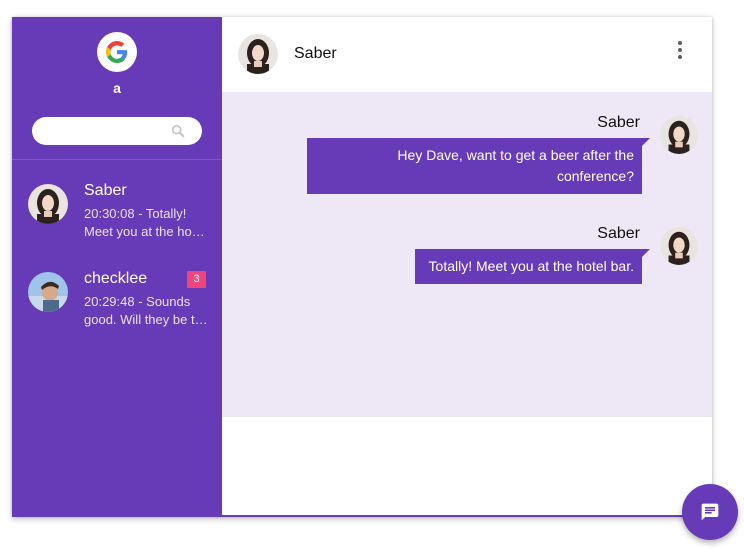 This screenshot has height=549, width=744. I want to click on account-name: a, so click(117, 88).